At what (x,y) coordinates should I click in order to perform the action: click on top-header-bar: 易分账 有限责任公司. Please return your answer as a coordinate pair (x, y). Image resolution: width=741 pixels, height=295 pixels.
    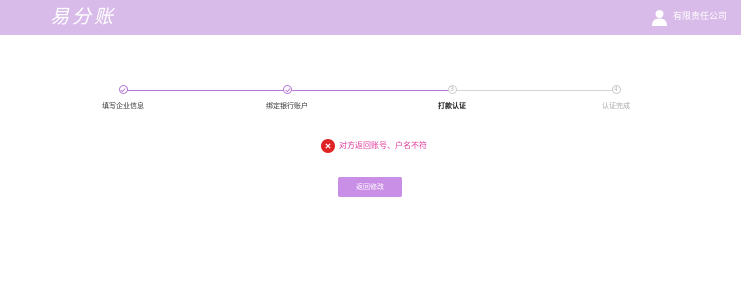
    Looking at the image, I should click on (370, 17).